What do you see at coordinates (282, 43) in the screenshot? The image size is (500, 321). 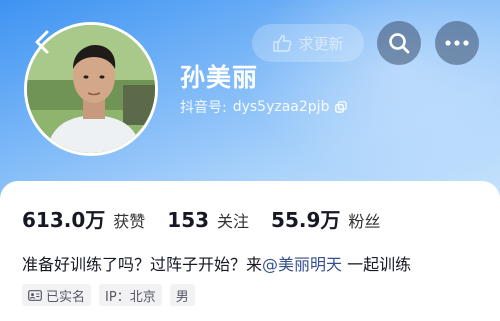 I see `hand-icon` at bounding box center [282, 43].